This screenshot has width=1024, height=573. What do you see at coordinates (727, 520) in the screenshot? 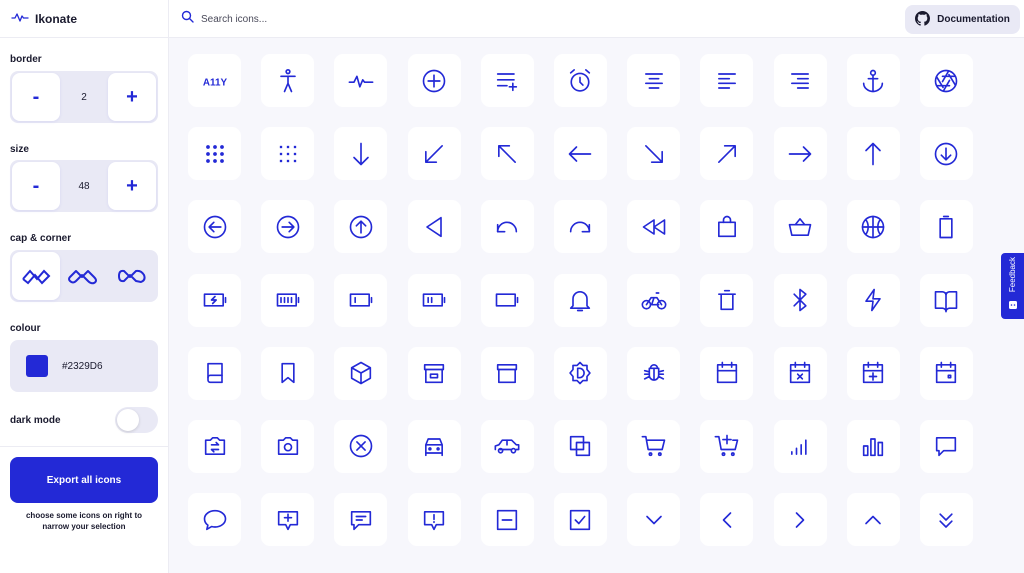
I see `chevron-left-tile` at bounding box center [727, 520].